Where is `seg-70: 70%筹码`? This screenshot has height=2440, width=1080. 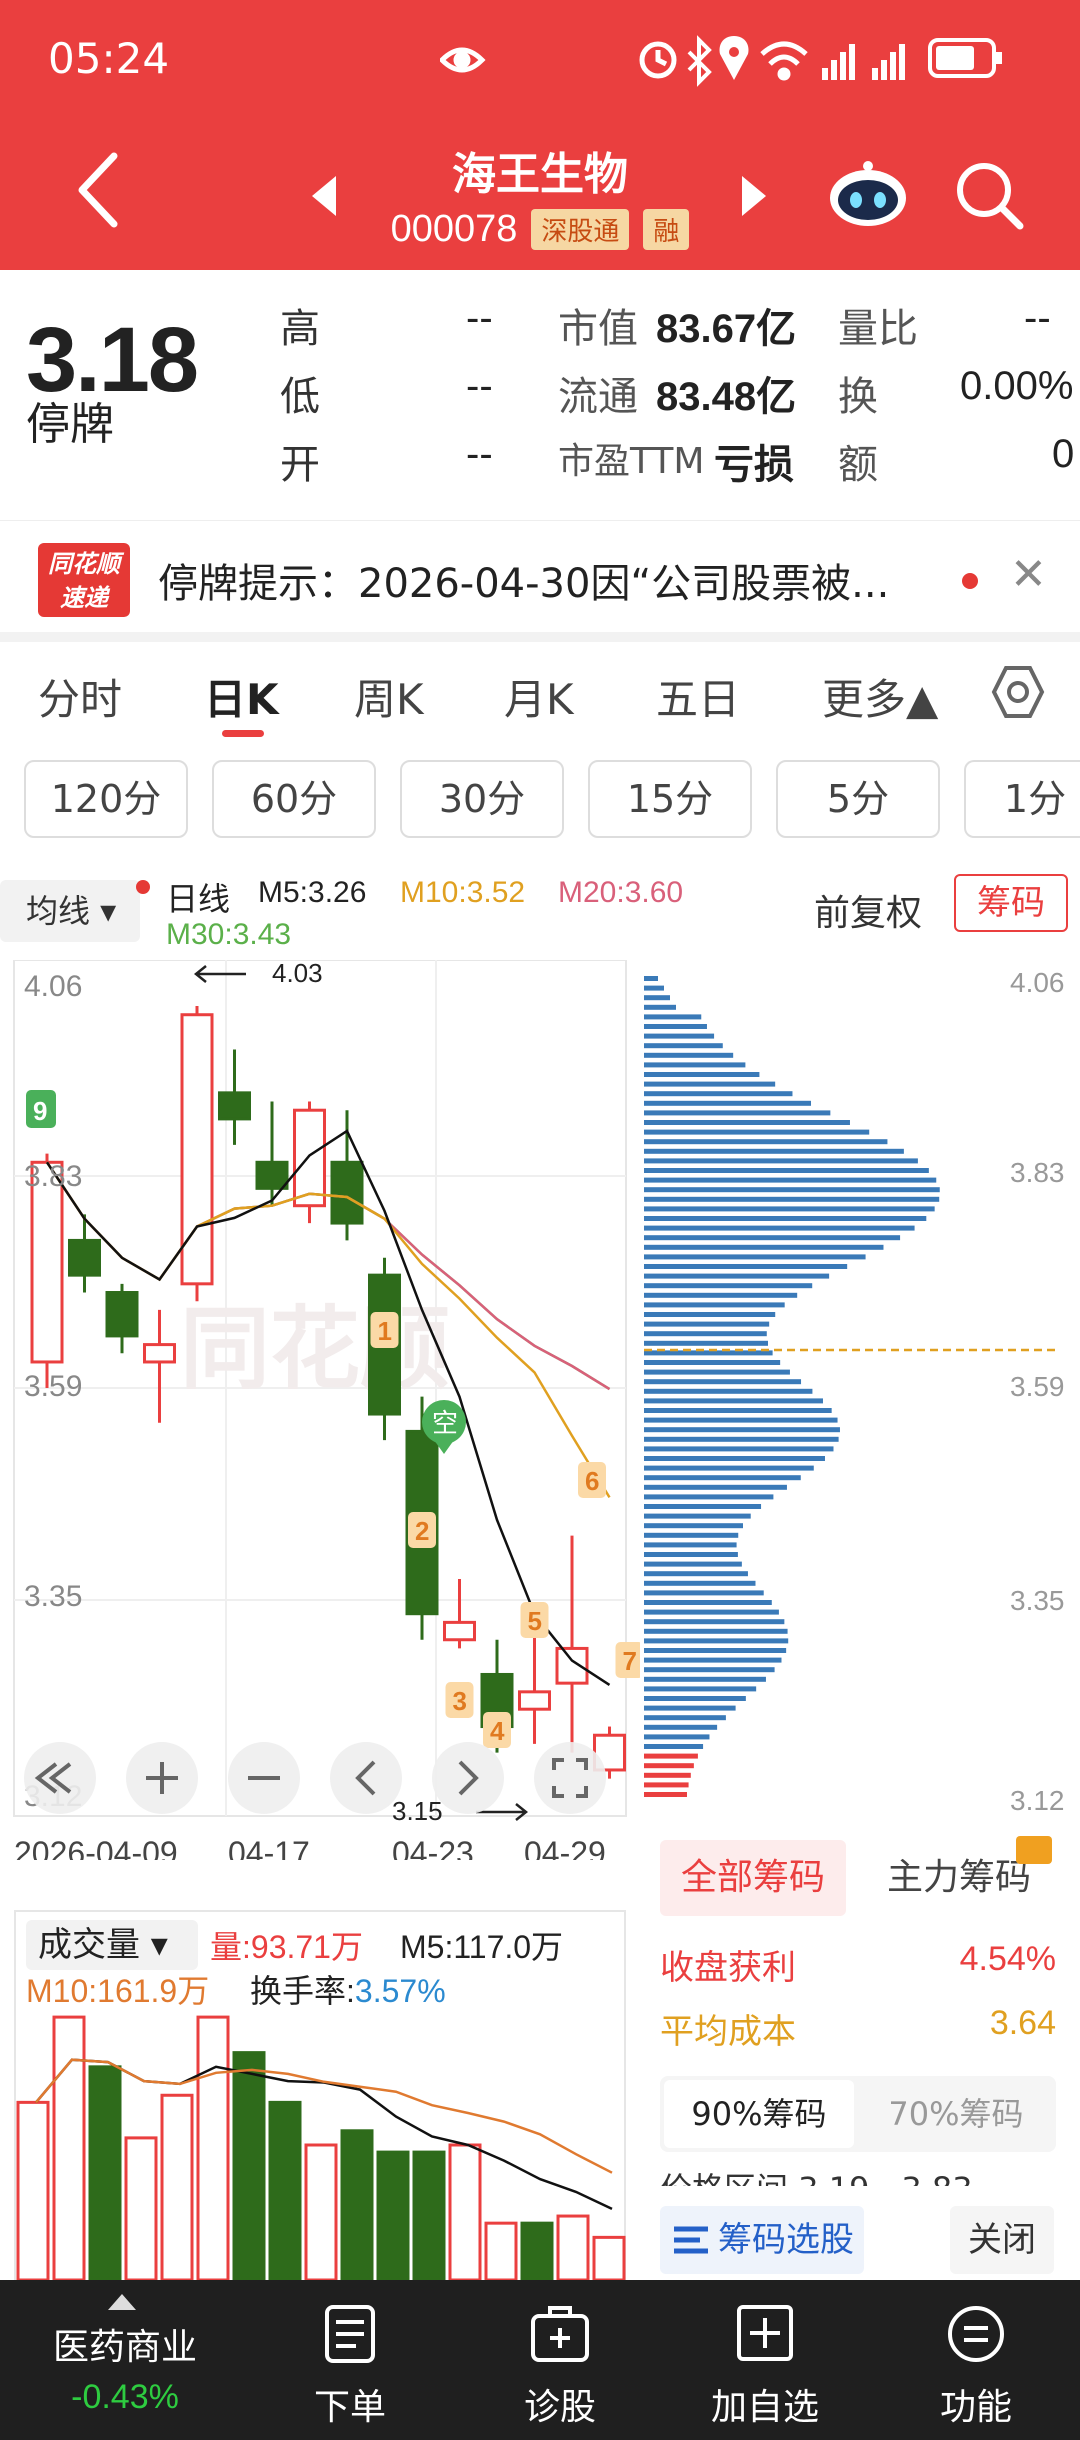
seg-70: 70%筹码 is located at coordinates (956, 2114).